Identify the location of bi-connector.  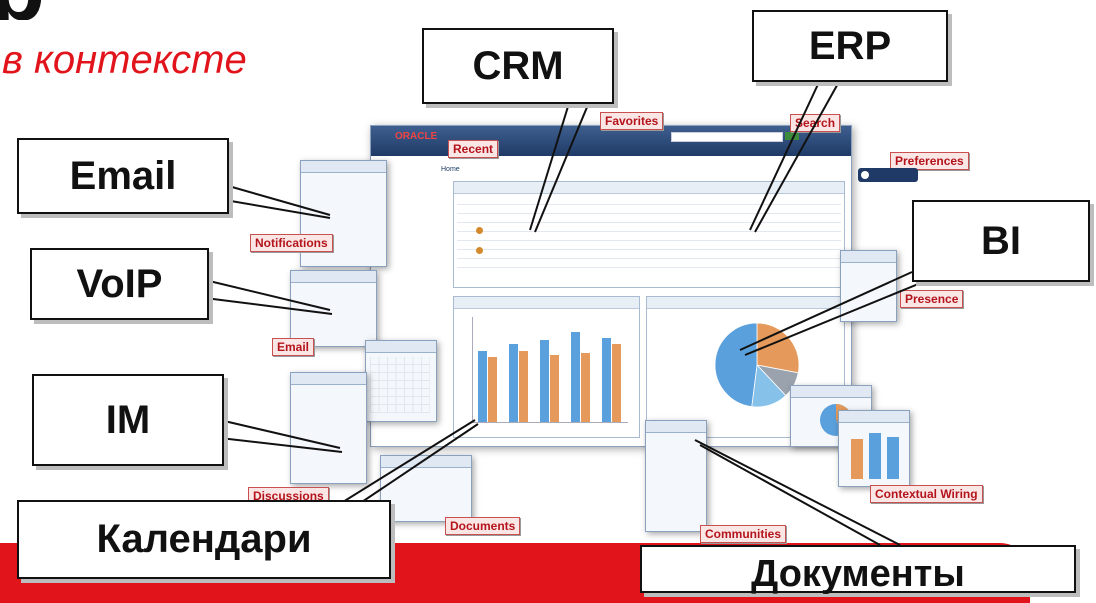
(826, 311).